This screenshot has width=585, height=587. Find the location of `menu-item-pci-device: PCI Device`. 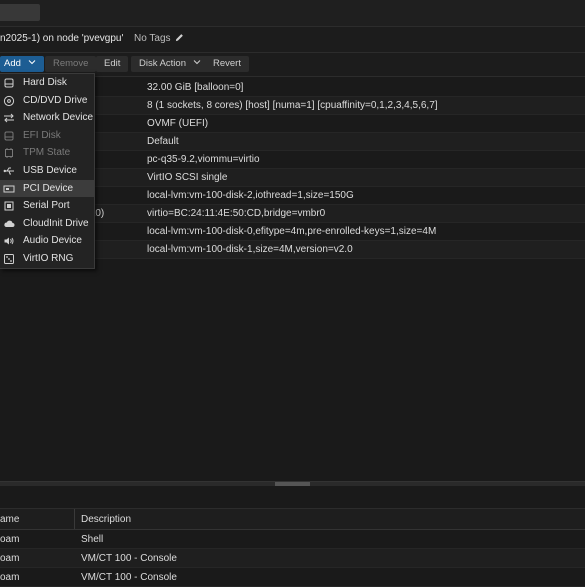

menu-item-pci-device: PCI Device is located at coordinates (47, 188).